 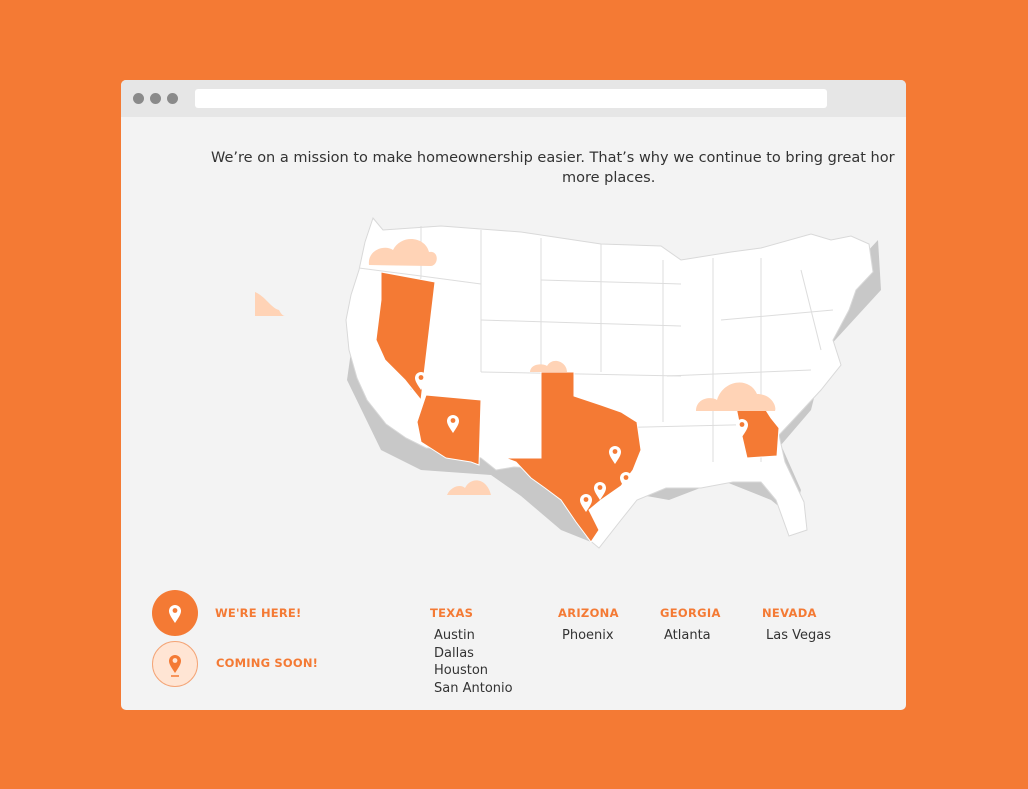 I want to click on city-link: Las Vegas, so click(x=798, y=636).